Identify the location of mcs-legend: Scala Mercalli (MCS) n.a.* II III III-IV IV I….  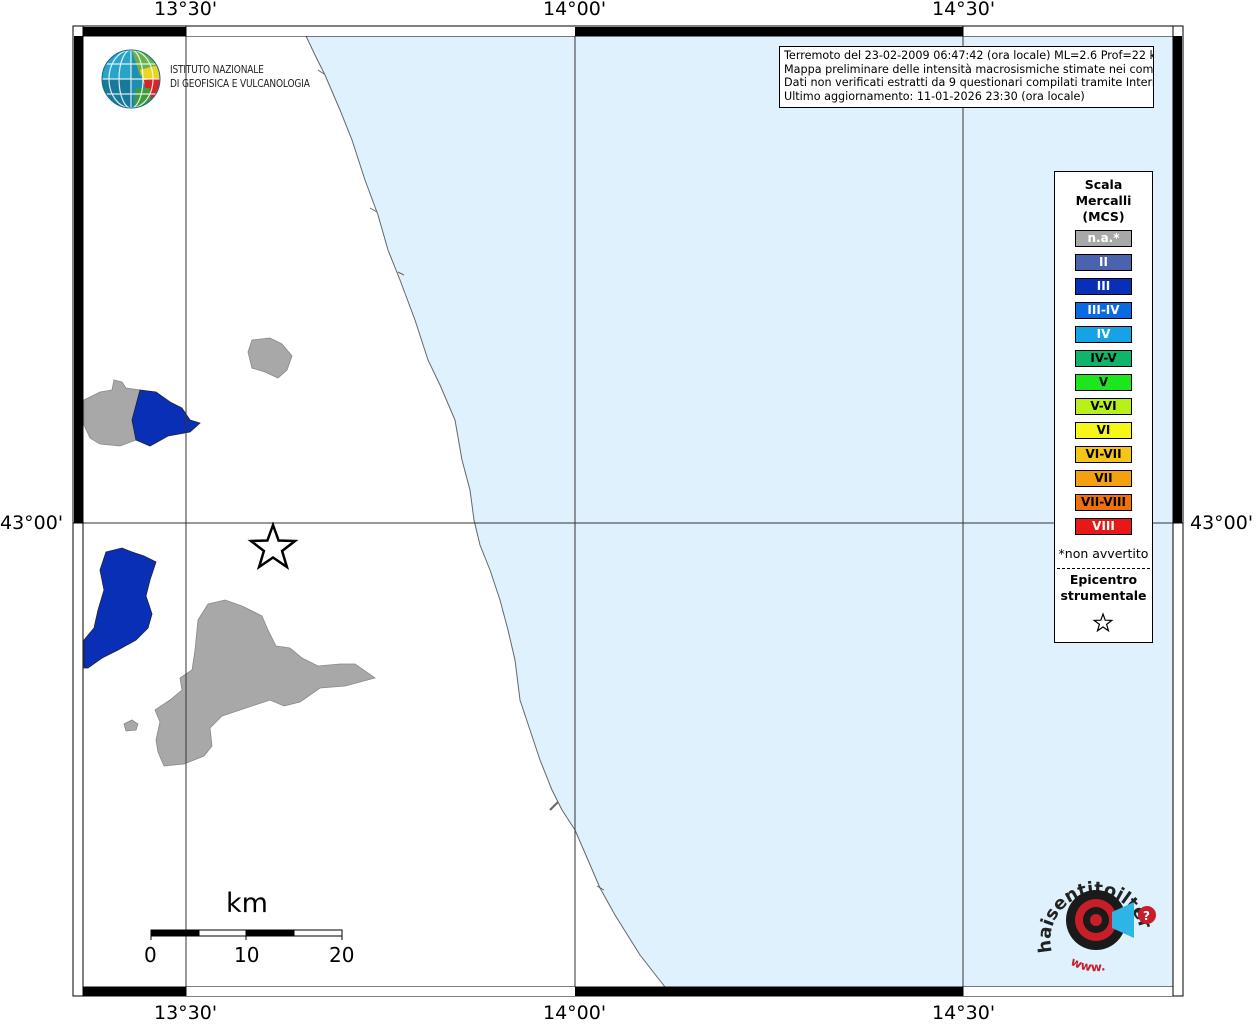
(1103, 407).